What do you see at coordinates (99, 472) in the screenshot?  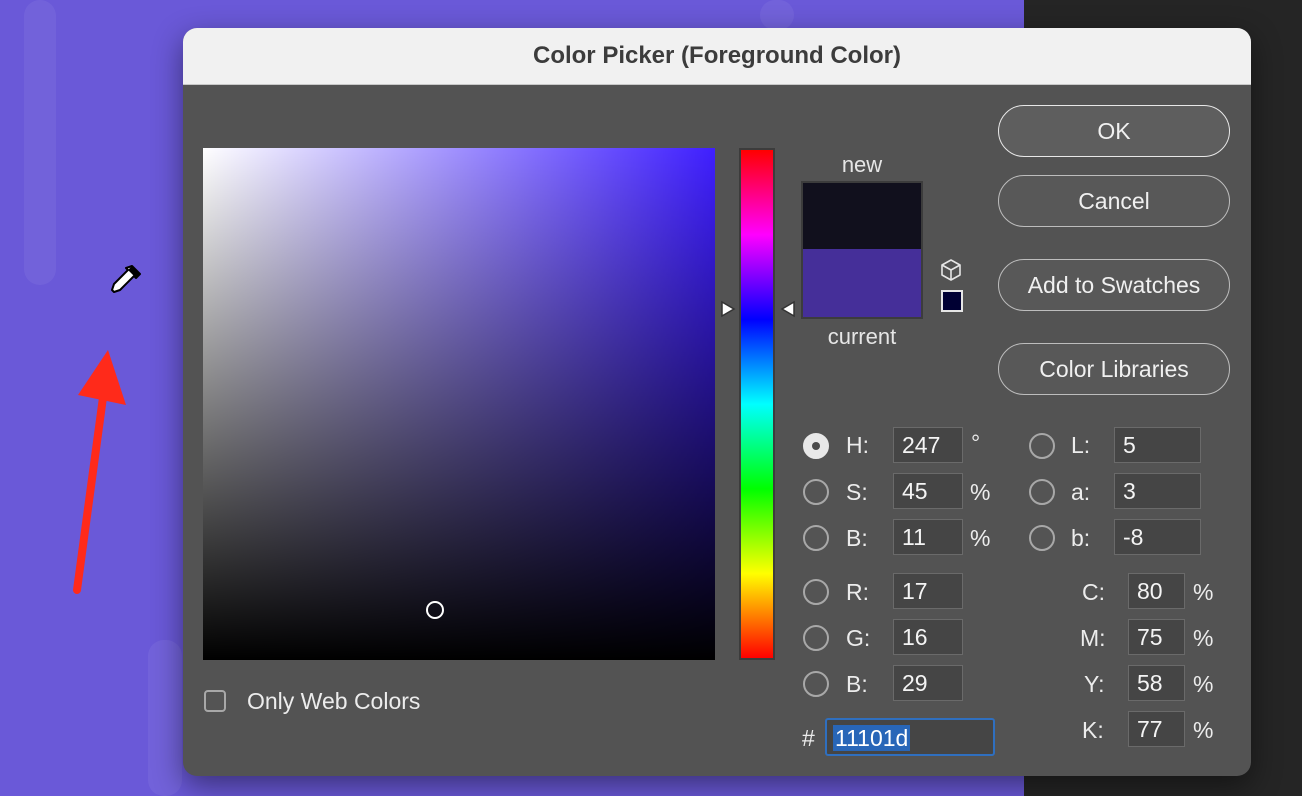 I see `annotation-arrow` at bounding box center [99, 472].